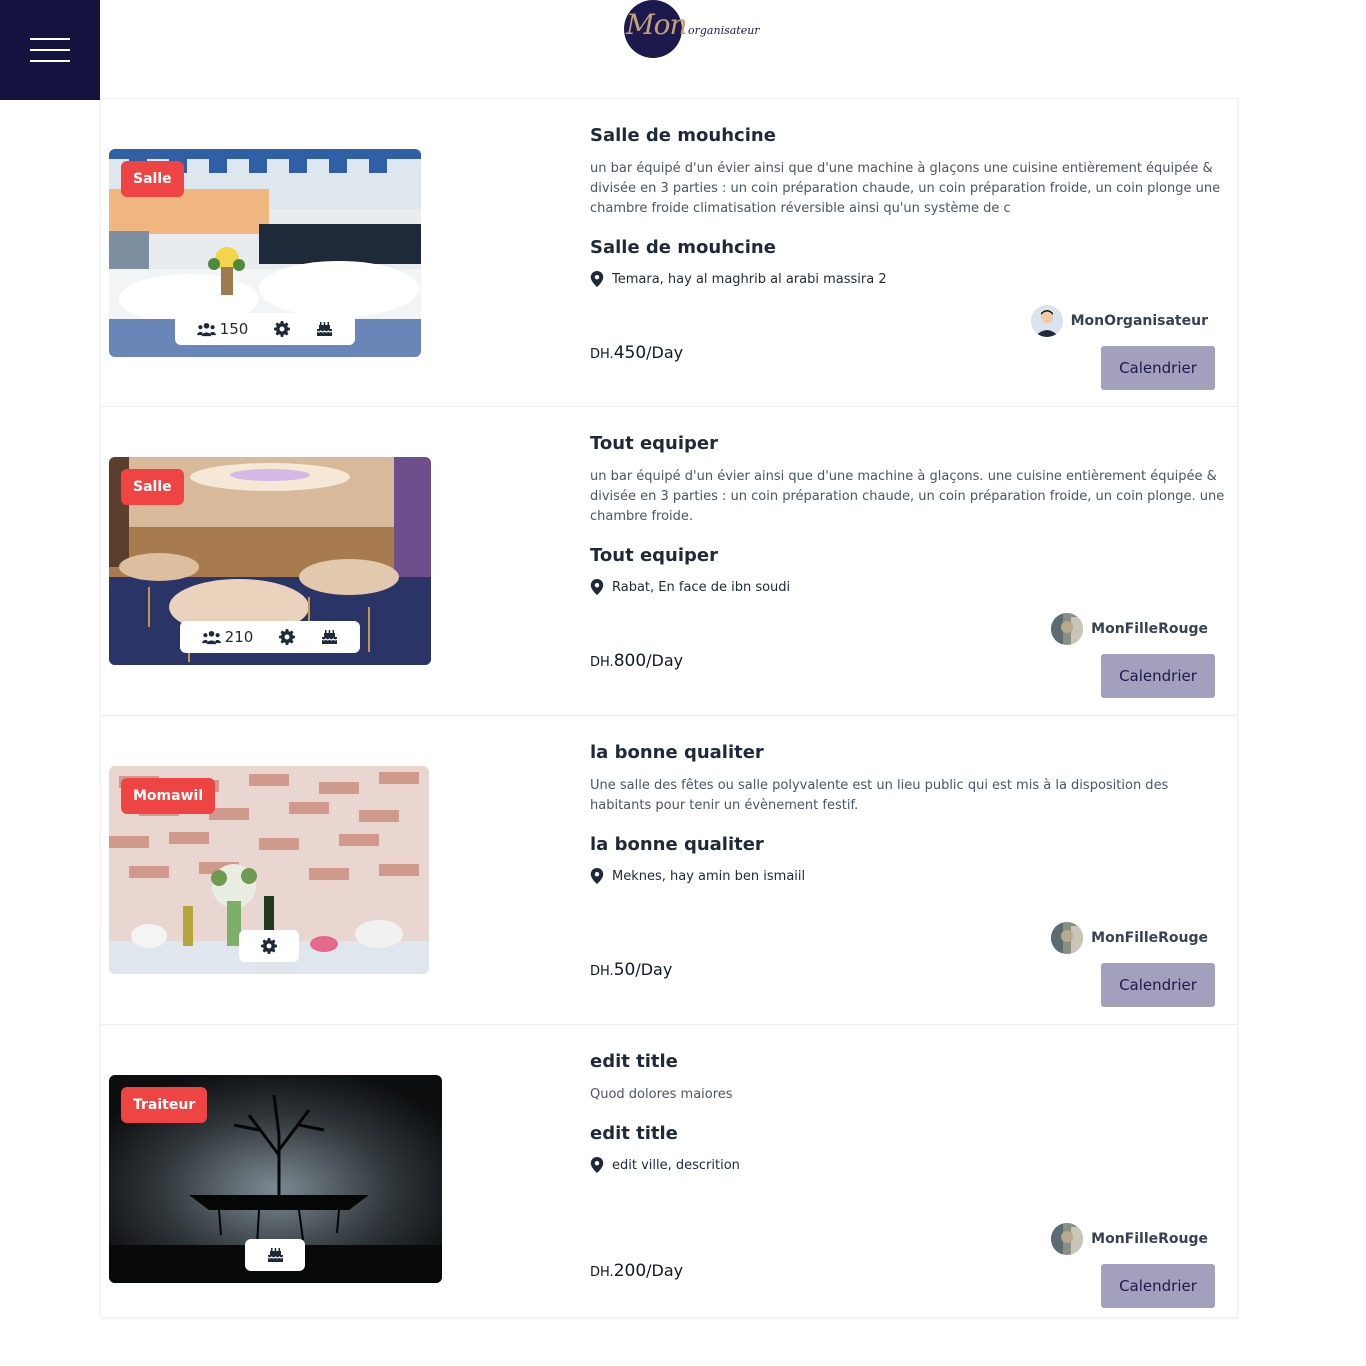 The image size is (1366, 1366). I want to click on owner-name: MonOrganisateur, so click(1139, 321).